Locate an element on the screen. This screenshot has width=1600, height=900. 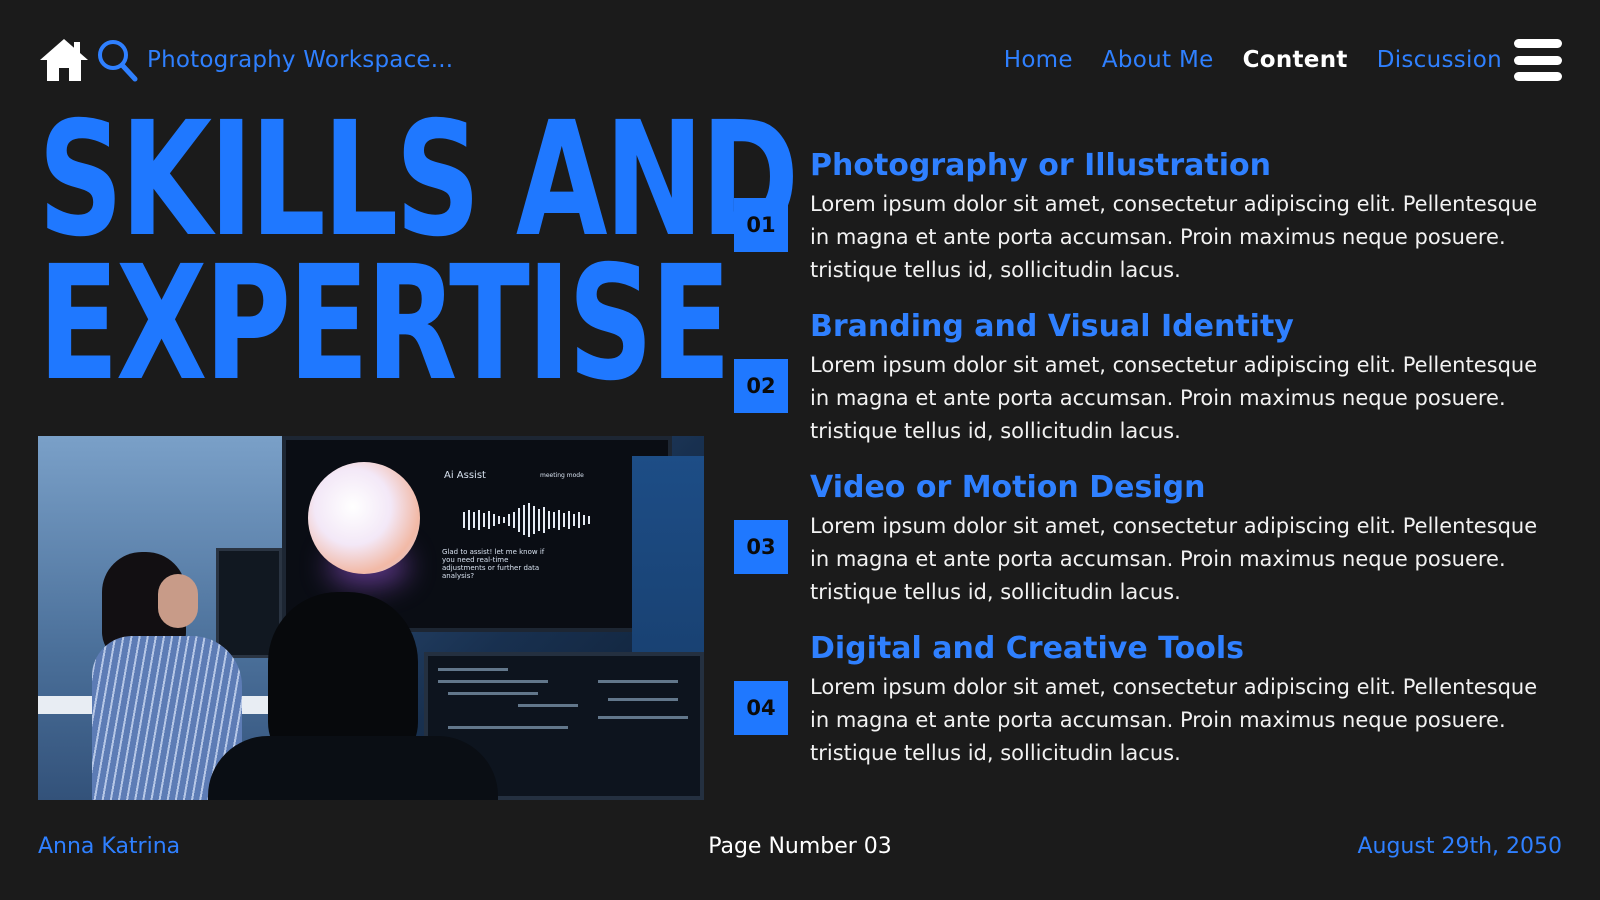
hamburger-menu-icon is located at coordinates (1538, 60).